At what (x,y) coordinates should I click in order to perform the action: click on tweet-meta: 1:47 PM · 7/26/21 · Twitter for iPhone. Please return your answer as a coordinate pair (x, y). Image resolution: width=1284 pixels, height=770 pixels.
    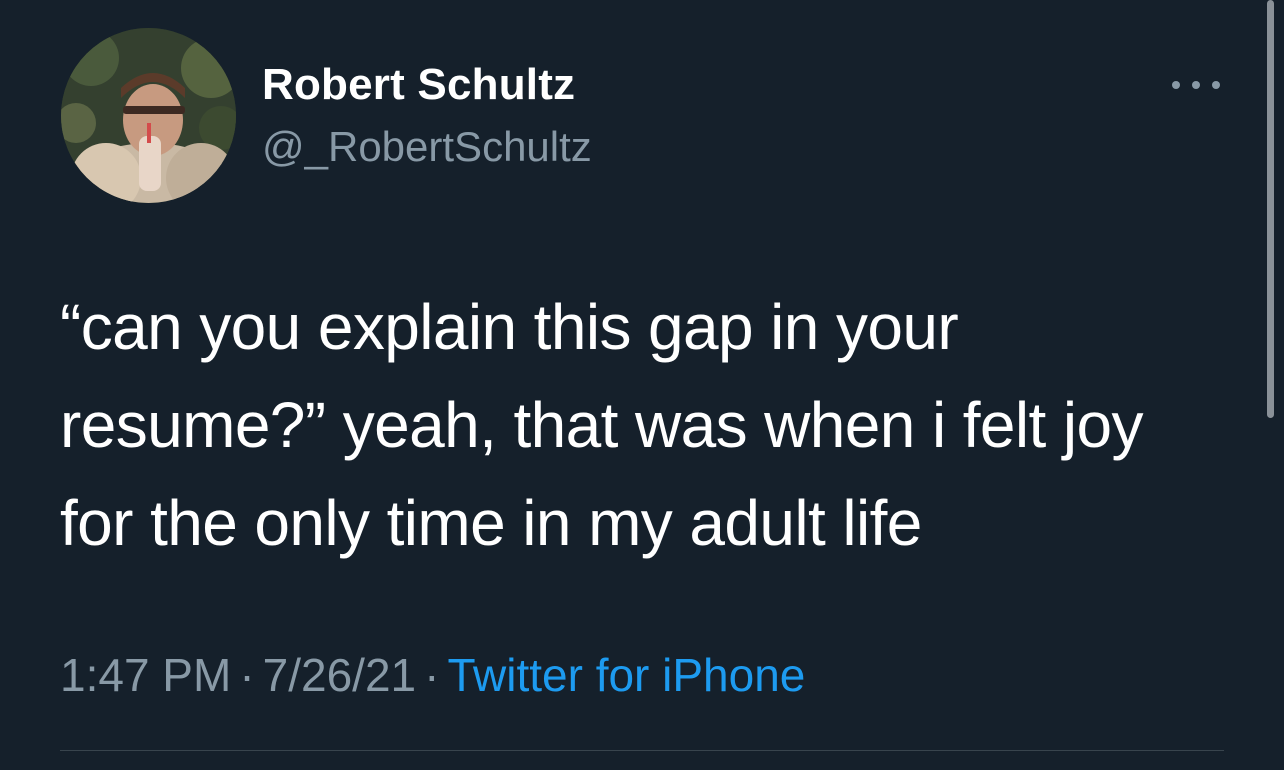
    Looking at the image, I should click on (432, 675).